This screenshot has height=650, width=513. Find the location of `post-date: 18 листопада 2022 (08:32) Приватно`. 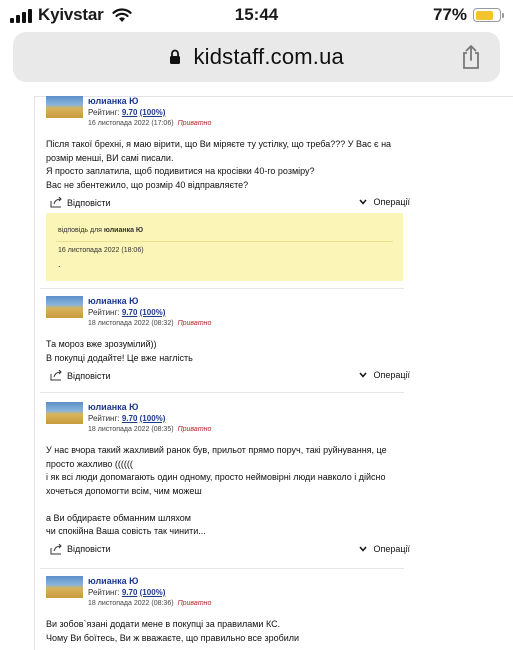

post-date: 18 листопада 2022 (08:32) Приватно is located at coordinates (150, 323).